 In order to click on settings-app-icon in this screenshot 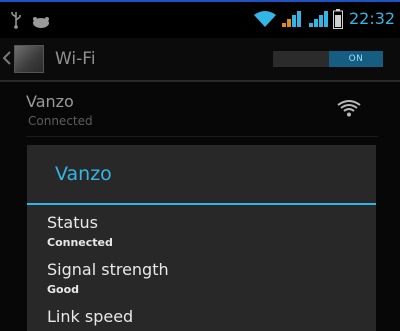, I will do `click(29, 59)`.